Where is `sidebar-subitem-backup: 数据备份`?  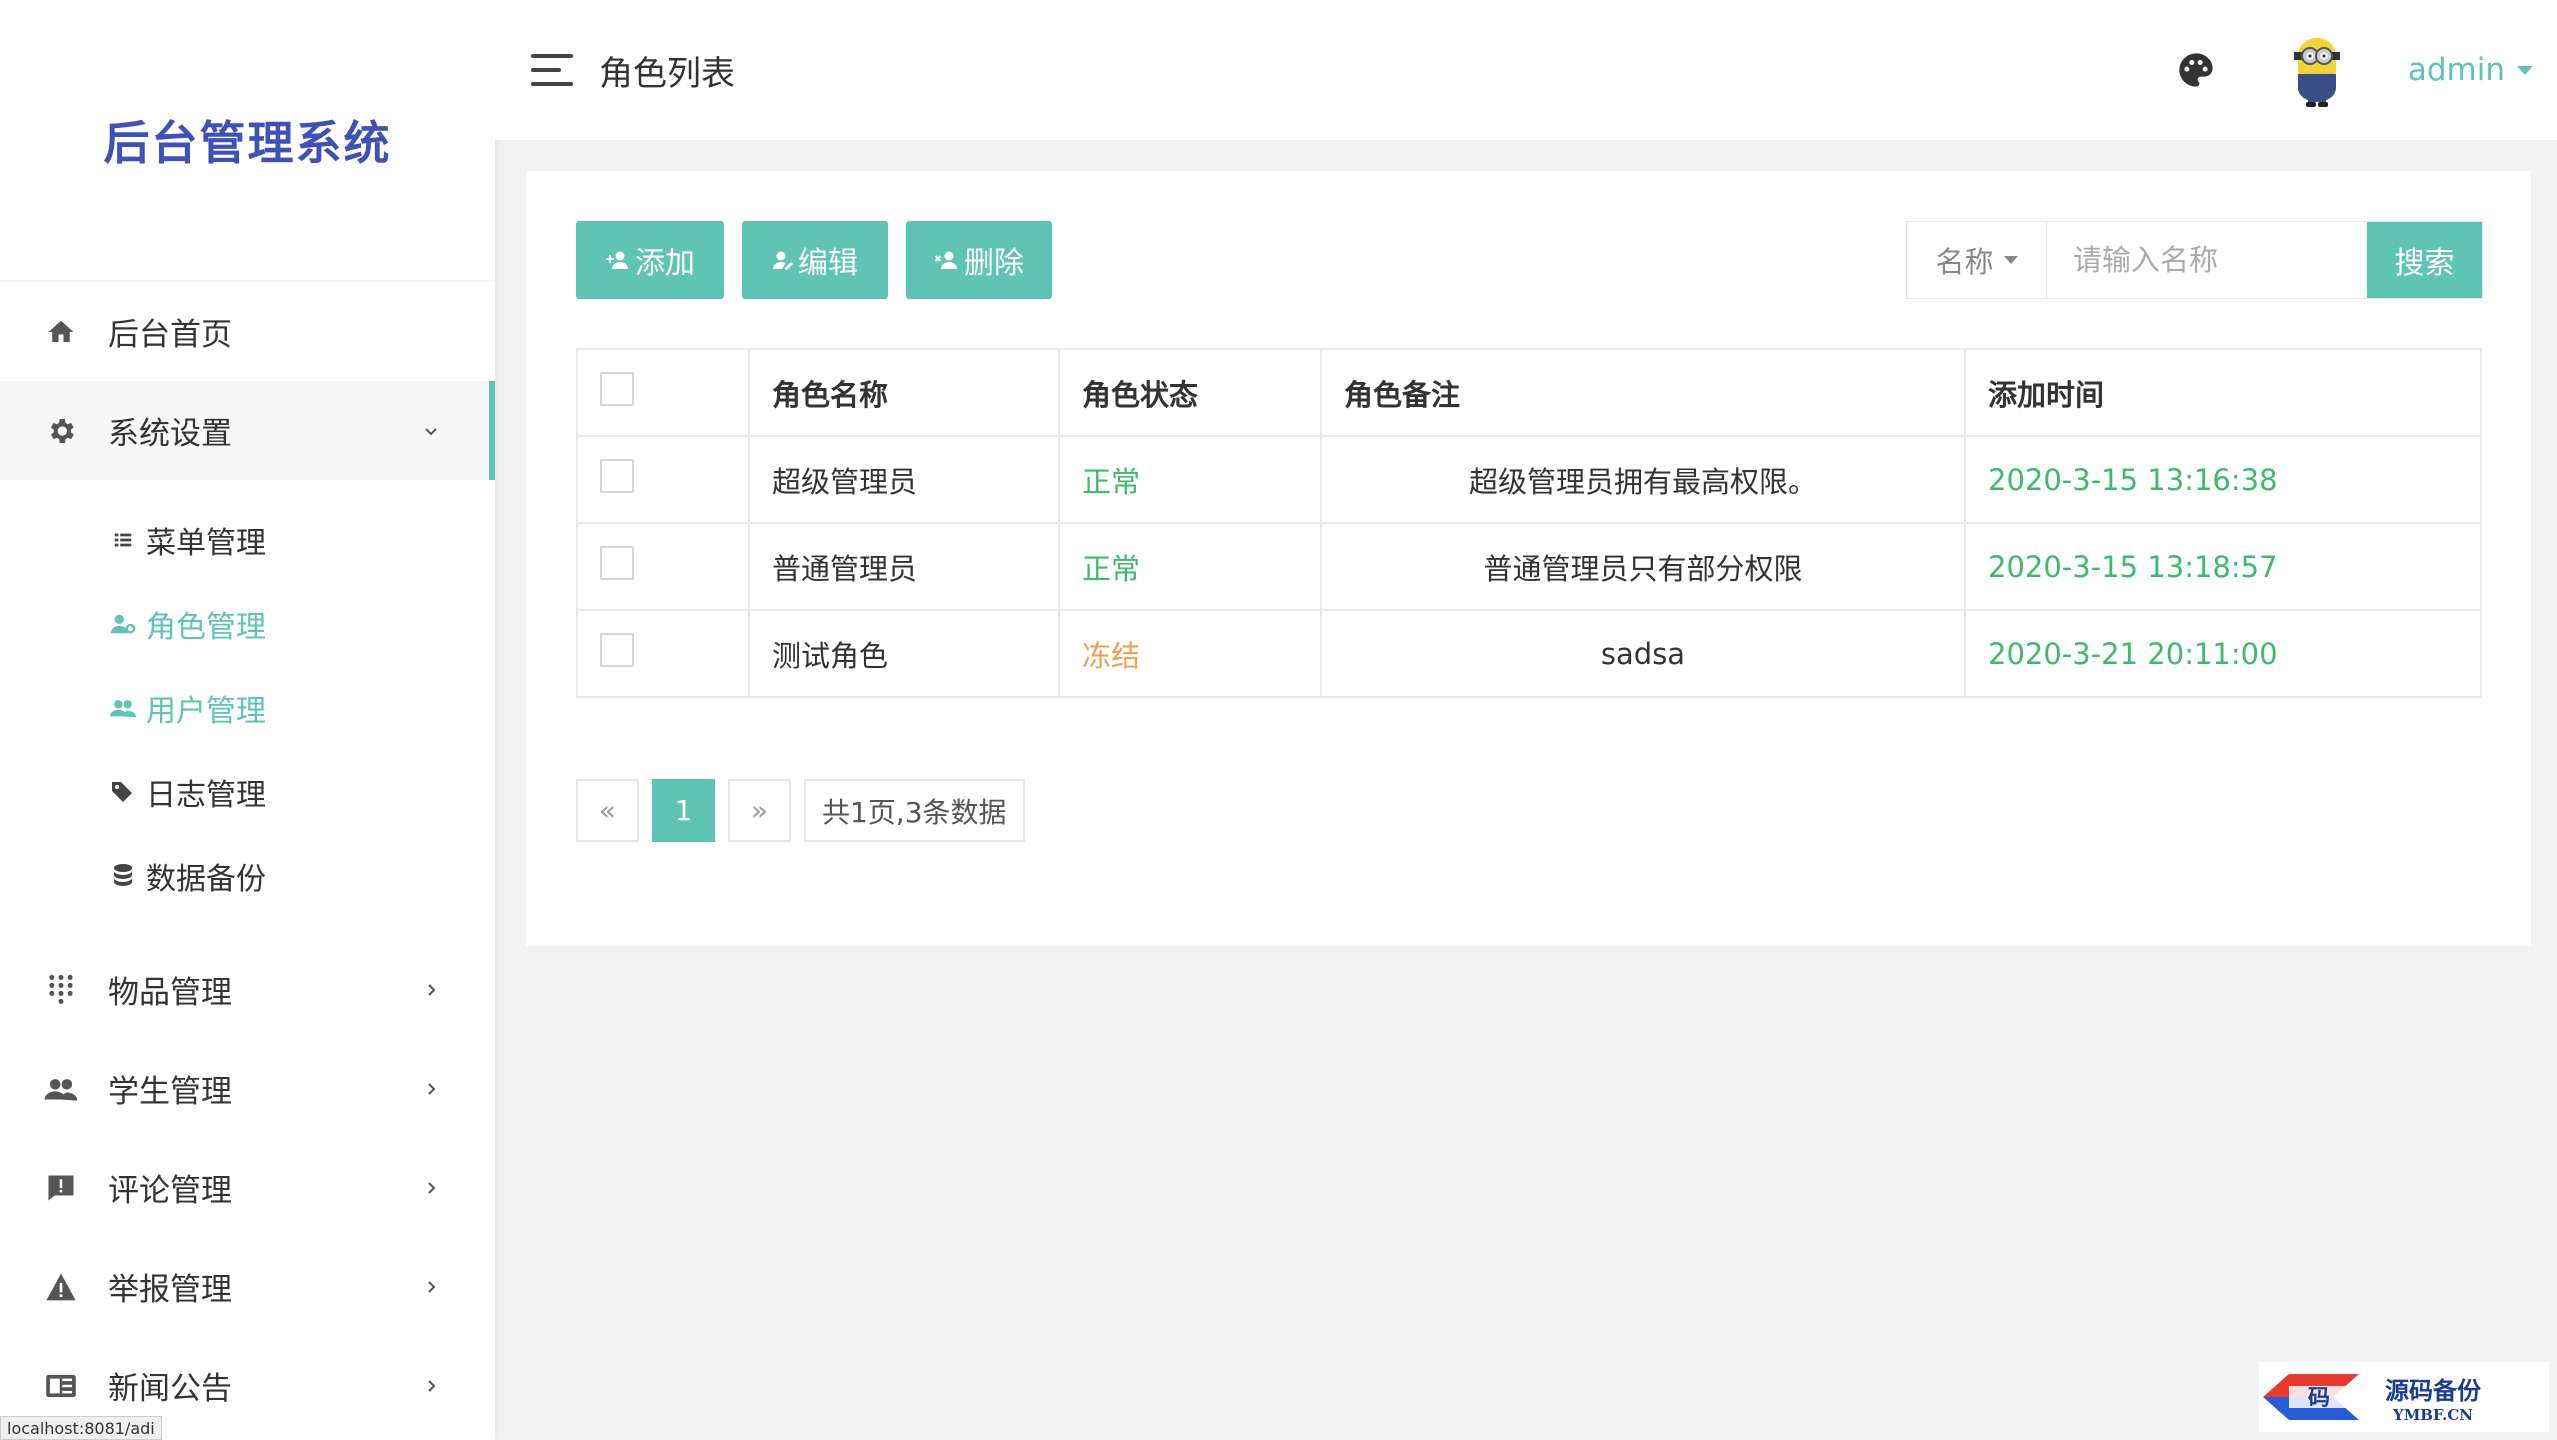
sidebar-subitem-backup: 数据备份 is located at coordinates (247, 876).